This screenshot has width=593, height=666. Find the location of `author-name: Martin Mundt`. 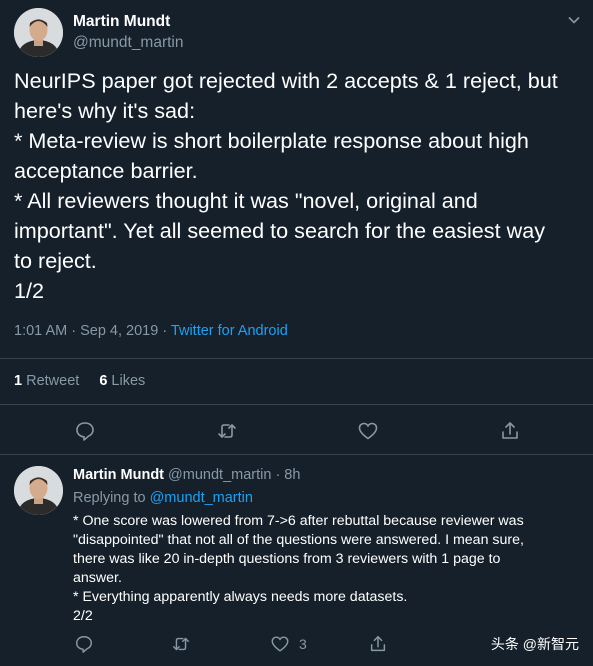

author-name: Martin Mundt is located at coordinates (121, 22).